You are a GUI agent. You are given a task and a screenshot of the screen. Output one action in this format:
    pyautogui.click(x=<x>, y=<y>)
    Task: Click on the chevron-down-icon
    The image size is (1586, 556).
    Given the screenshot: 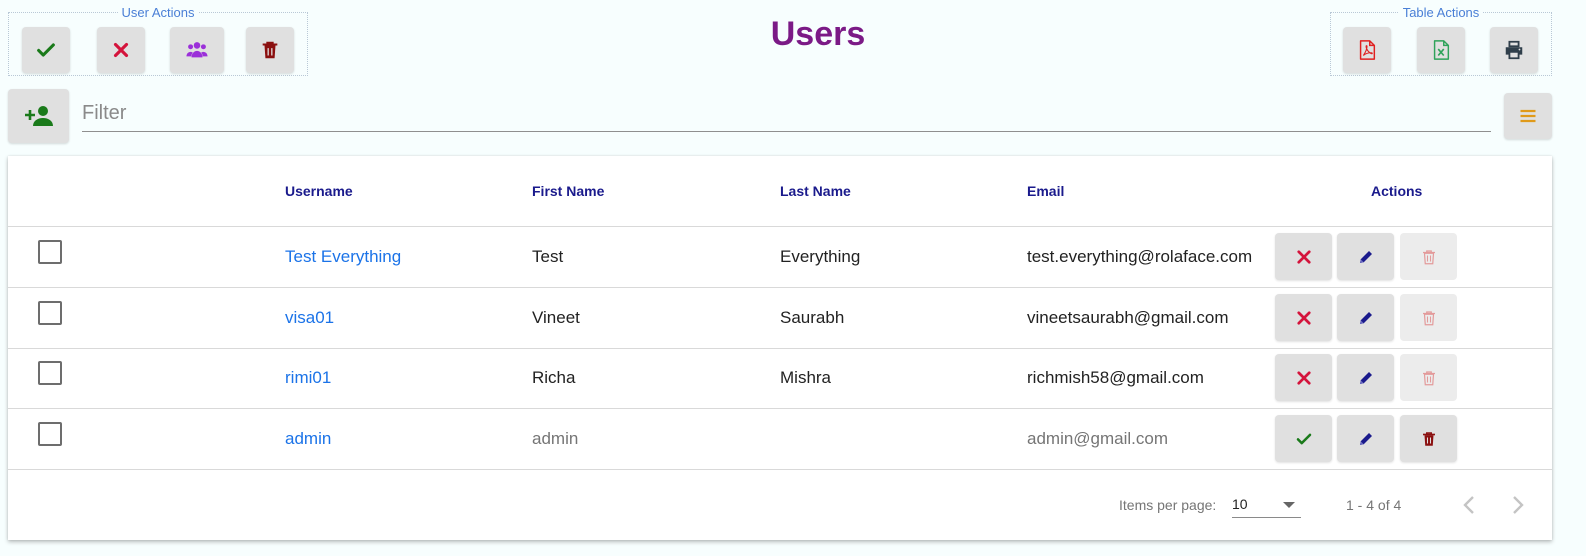 What is the action you would take?
    pyautogui.click(x=1289, y=505)
    